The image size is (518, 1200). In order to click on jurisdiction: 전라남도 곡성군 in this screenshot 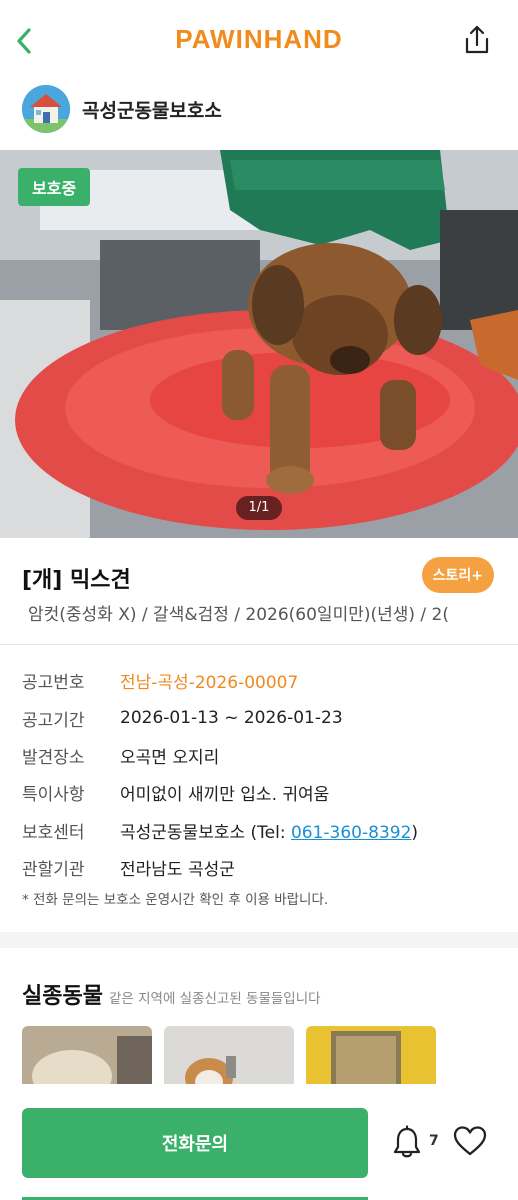, I will do `click(177, 870)`.